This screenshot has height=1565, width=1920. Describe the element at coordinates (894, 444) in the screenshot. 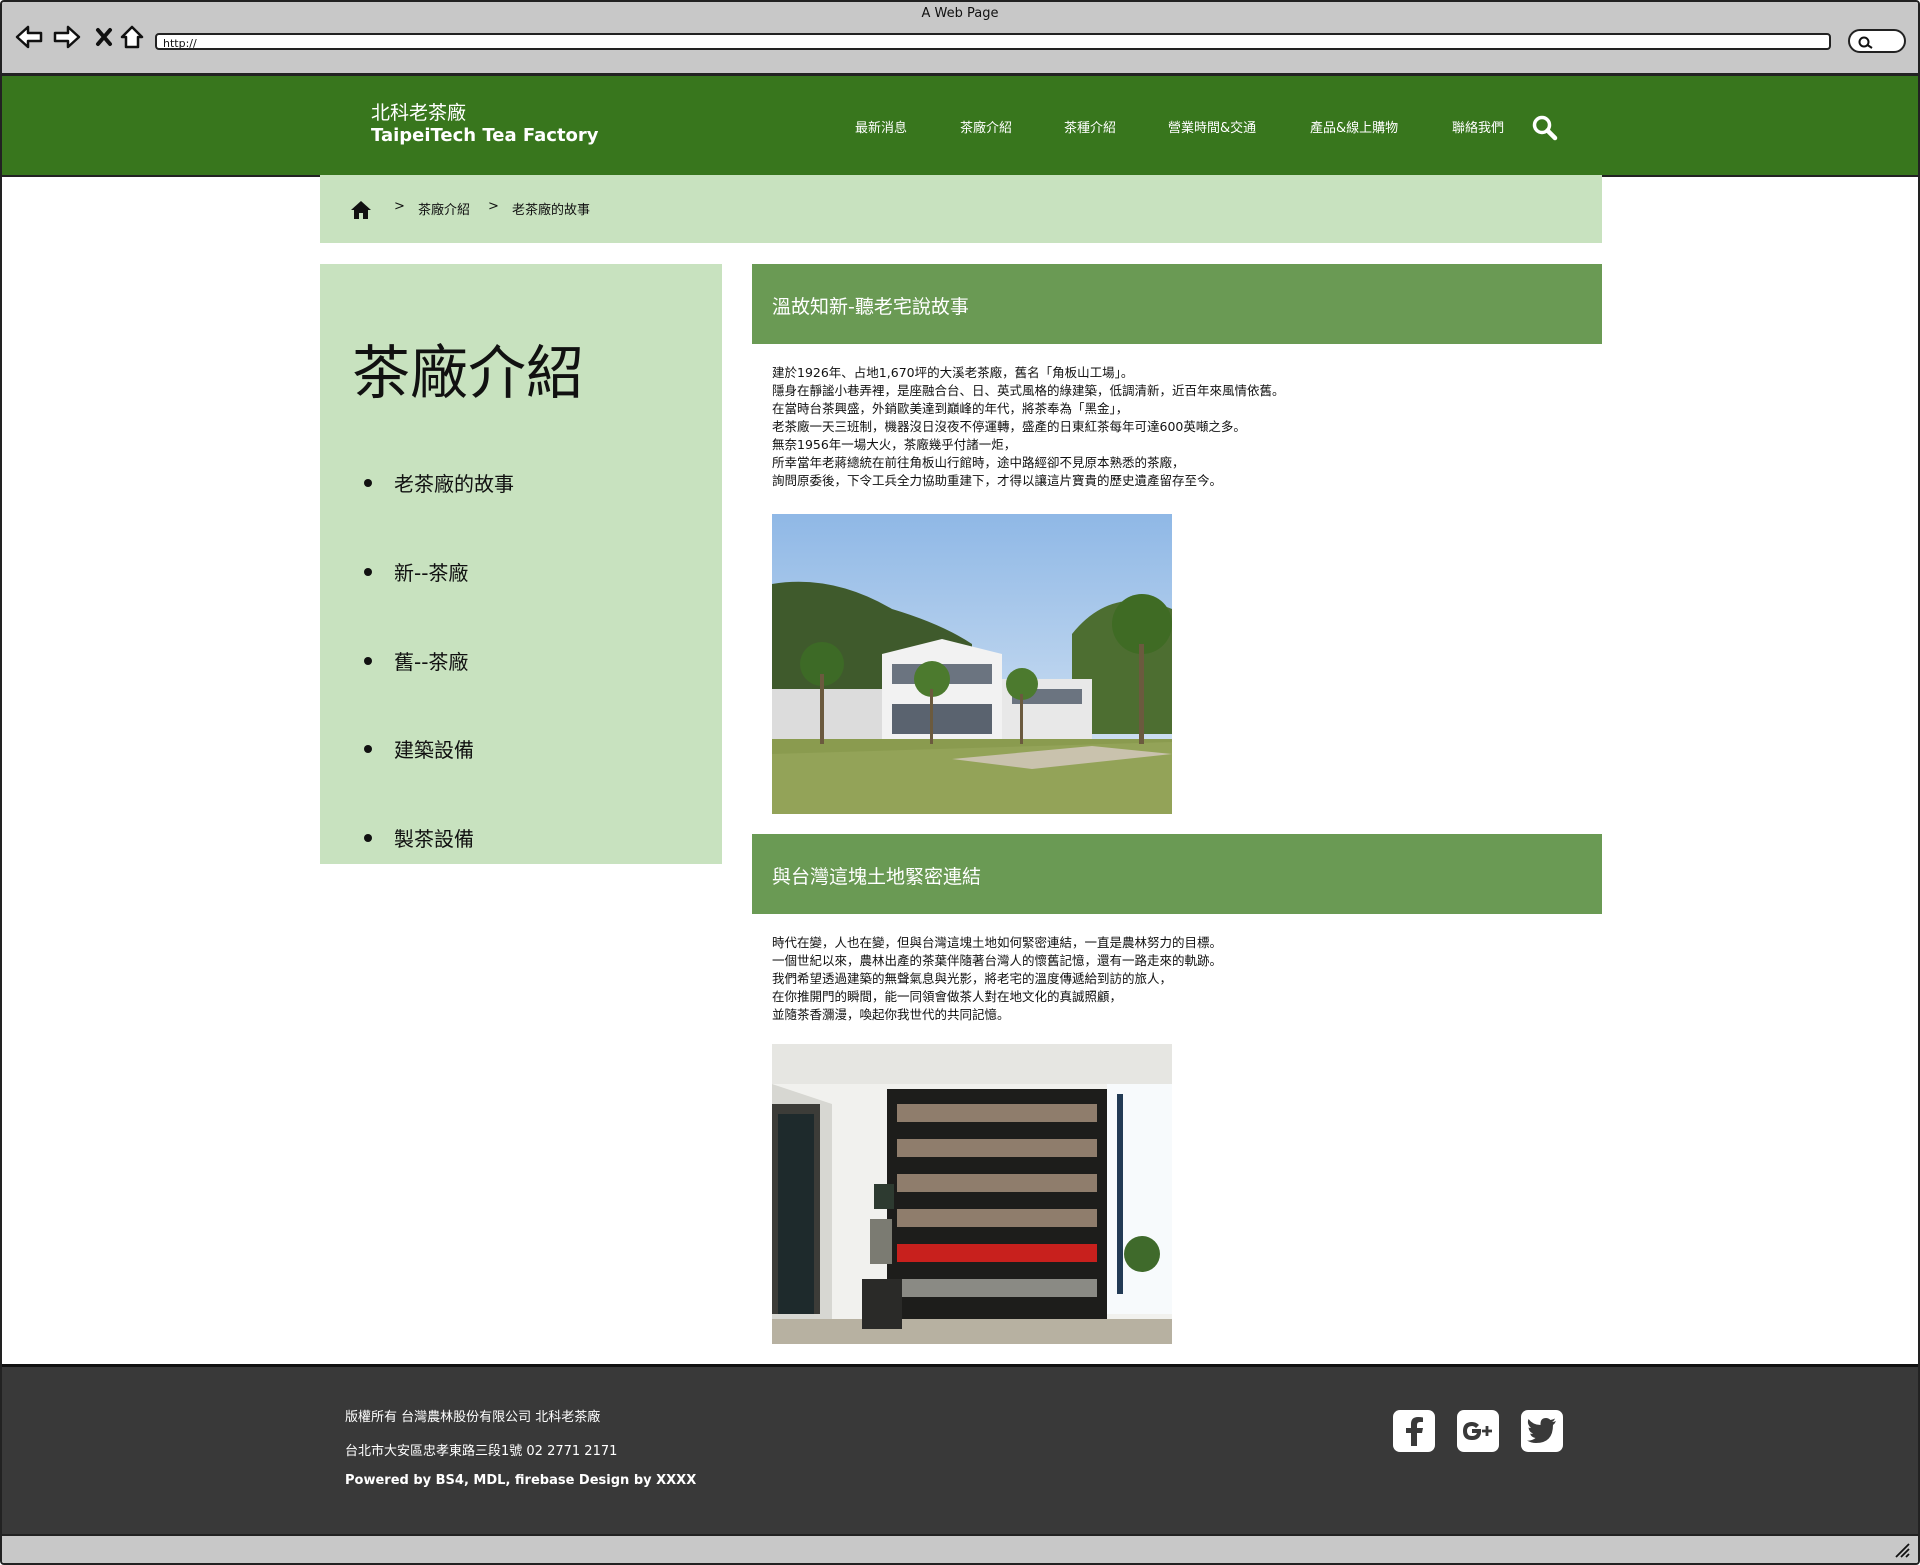

I see `paragraph-line: 無奈1956年一場大火，茶廠幾乎付諸一炬，` at that location.